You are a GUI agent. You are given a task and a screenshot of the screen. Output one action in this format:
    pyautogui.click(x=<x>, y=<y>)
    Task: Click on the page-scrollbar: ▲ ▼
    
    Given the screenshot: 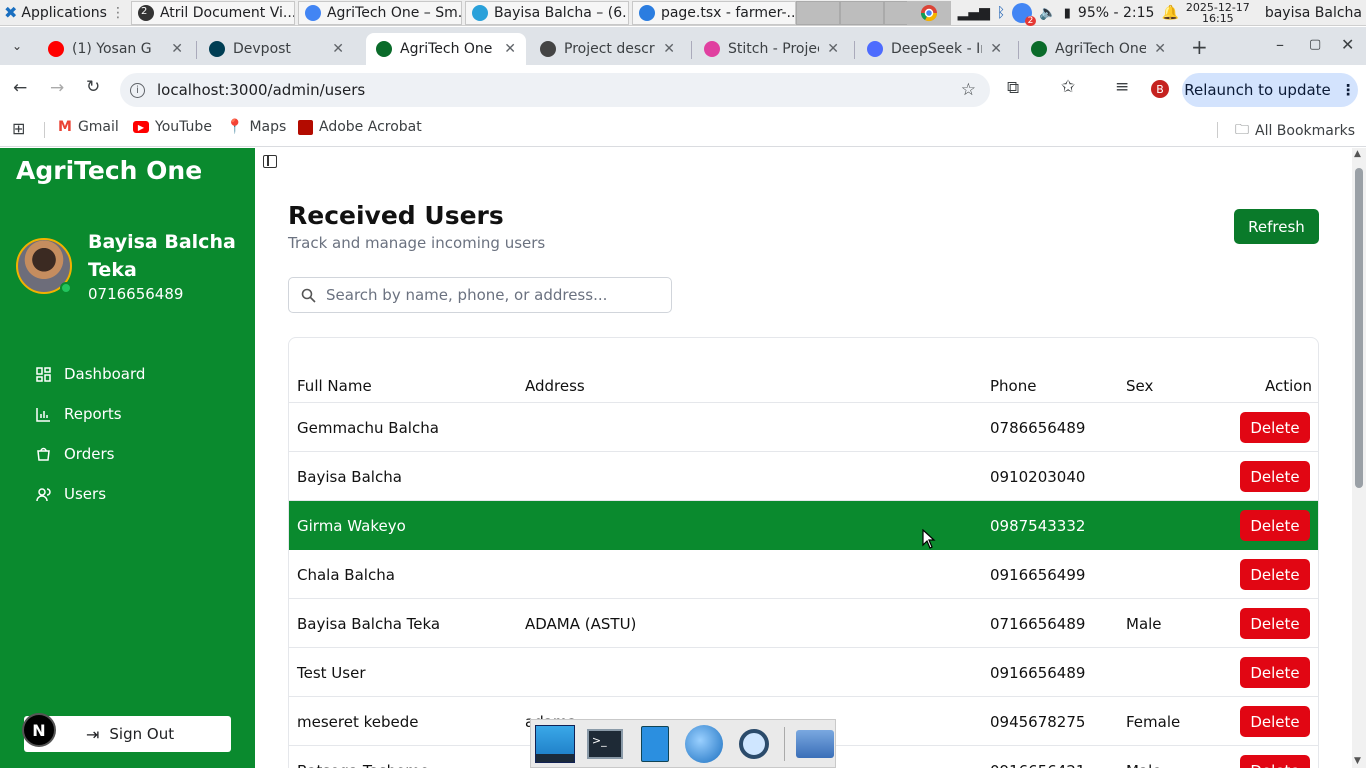 What is the action you would take?
    pyautogui.click(x=1359, y=458)
    